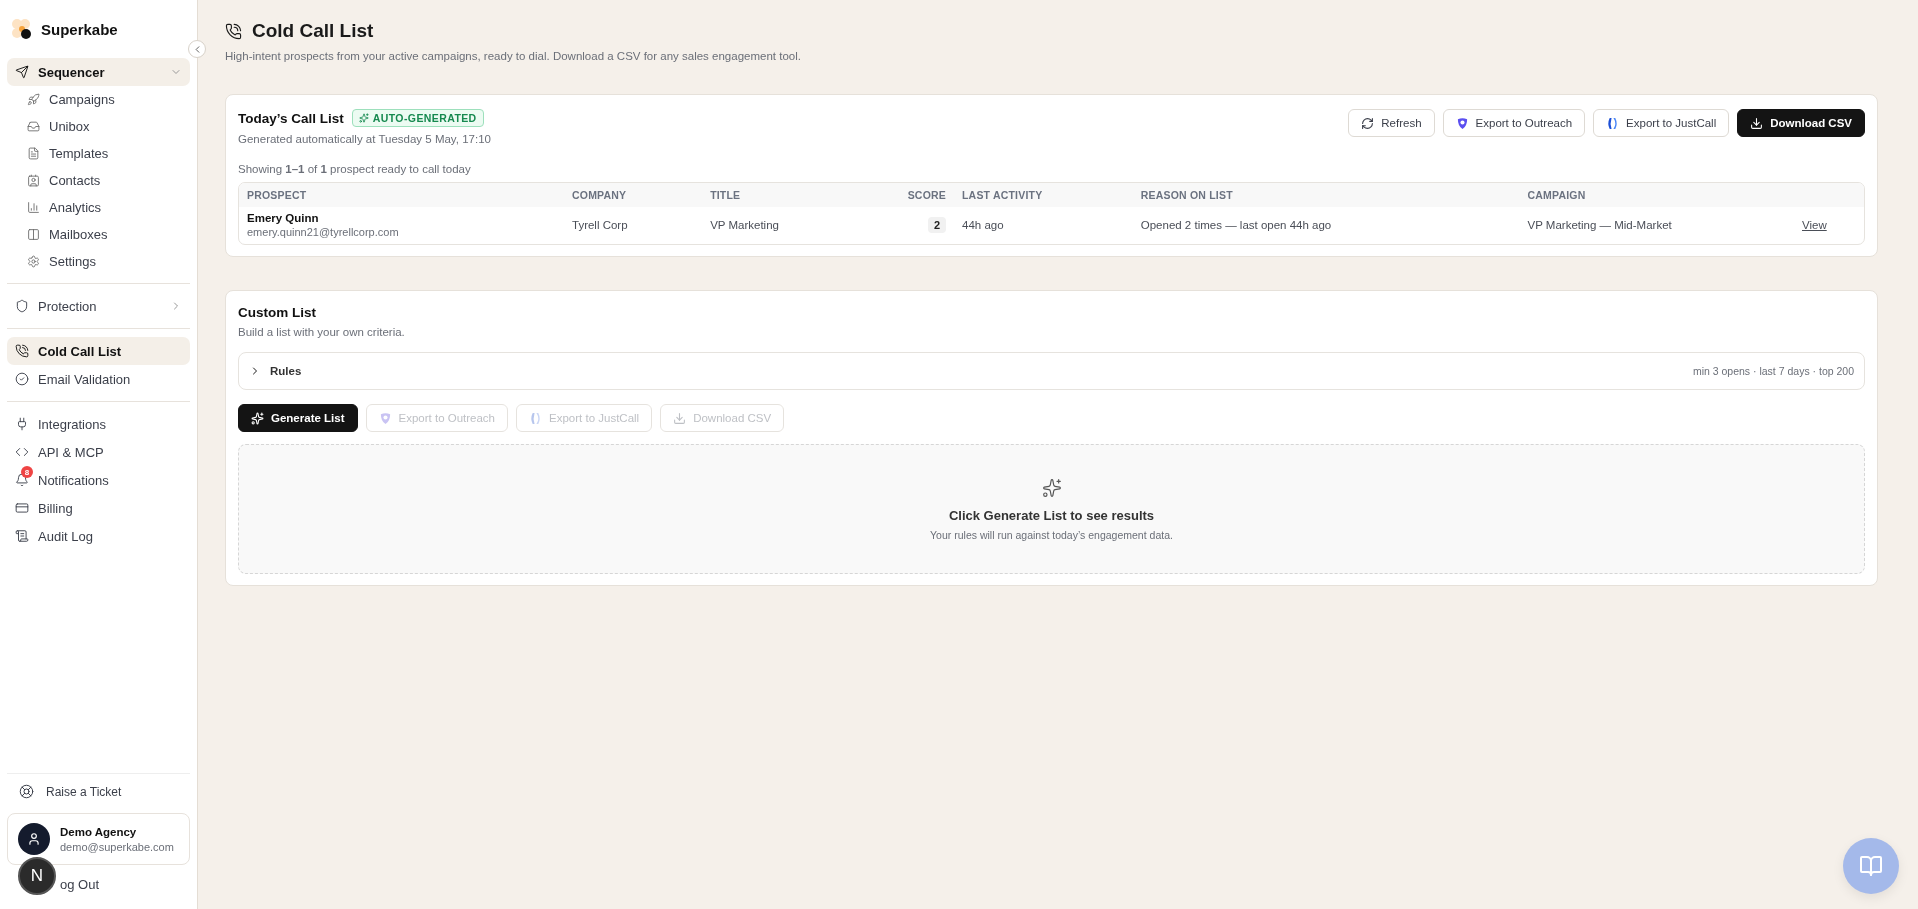 This screenshot has height=909, width=1918. What do you see at coordinates (98, 306) in the screenshot?
I see `nav-group: Protection` at bounding box center [98, 306].